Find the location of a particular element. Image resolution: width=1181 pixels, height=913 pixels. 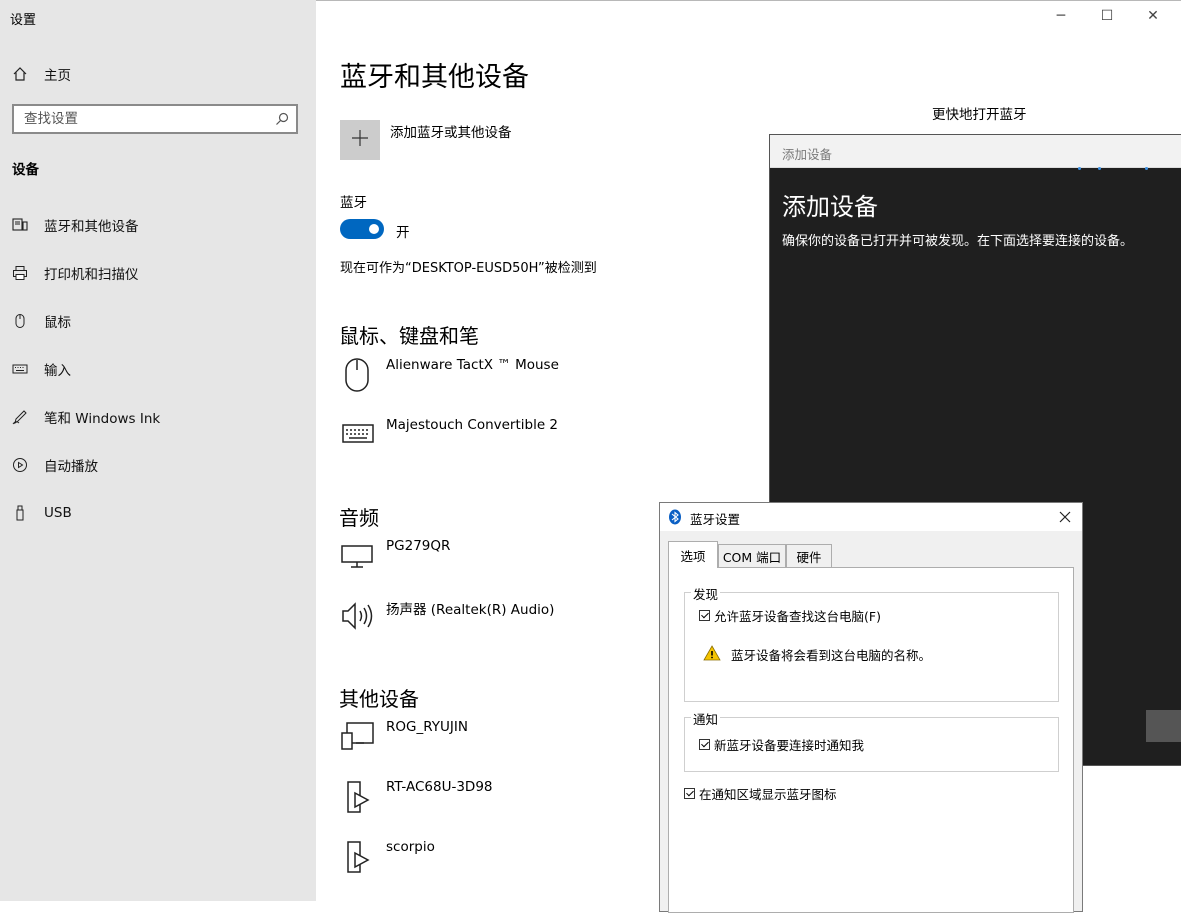

app-title: 设置 is located at coordinates (23, 20).